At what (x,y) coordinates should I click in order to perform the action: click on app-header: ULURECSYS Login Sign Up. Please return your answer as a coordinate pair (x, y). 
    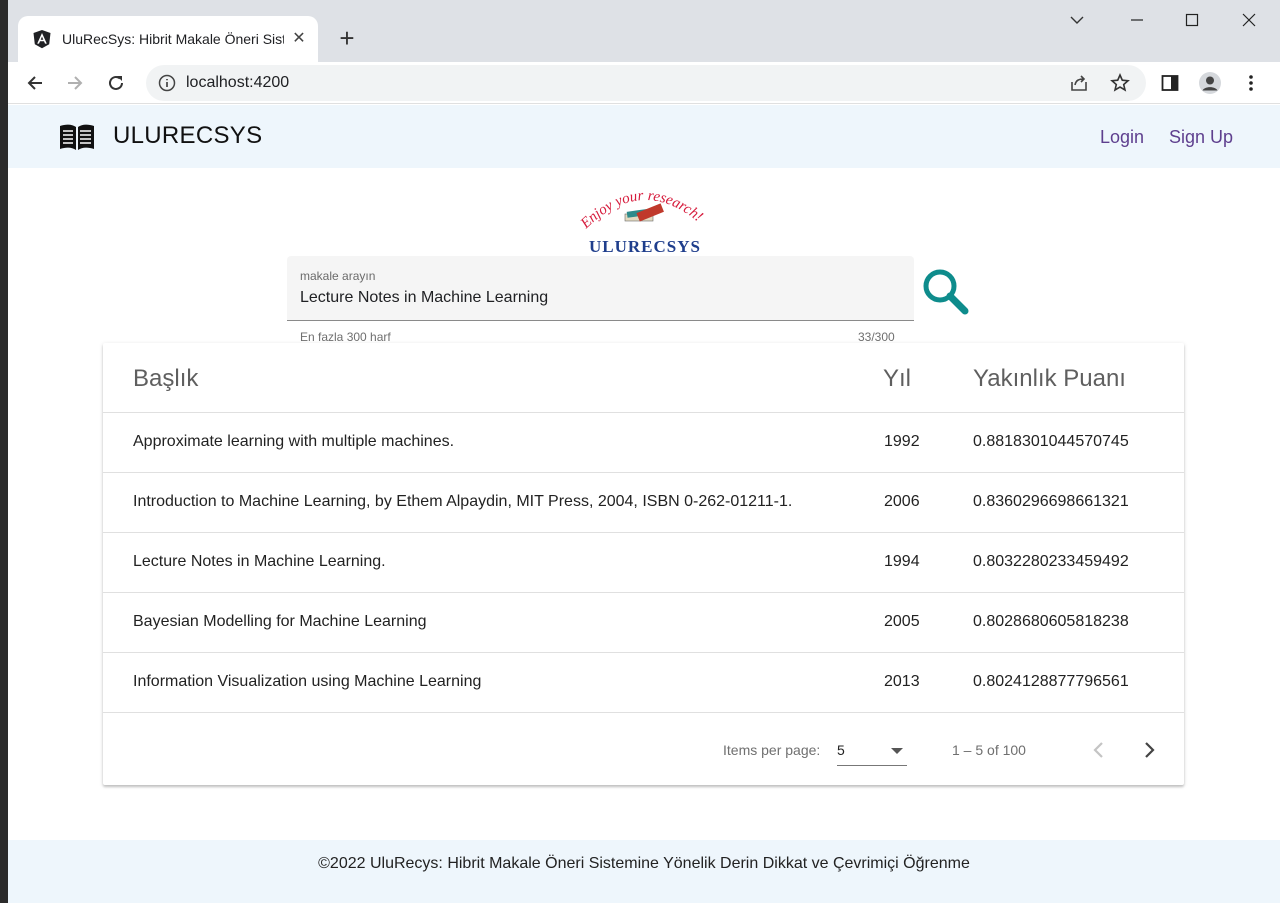
    Looking at the image, I should click on (644, 136).